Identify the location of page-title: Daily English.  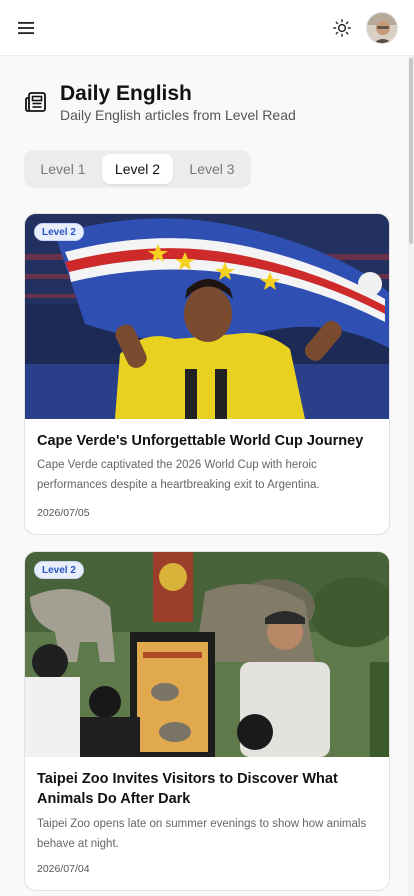
(126, 93).